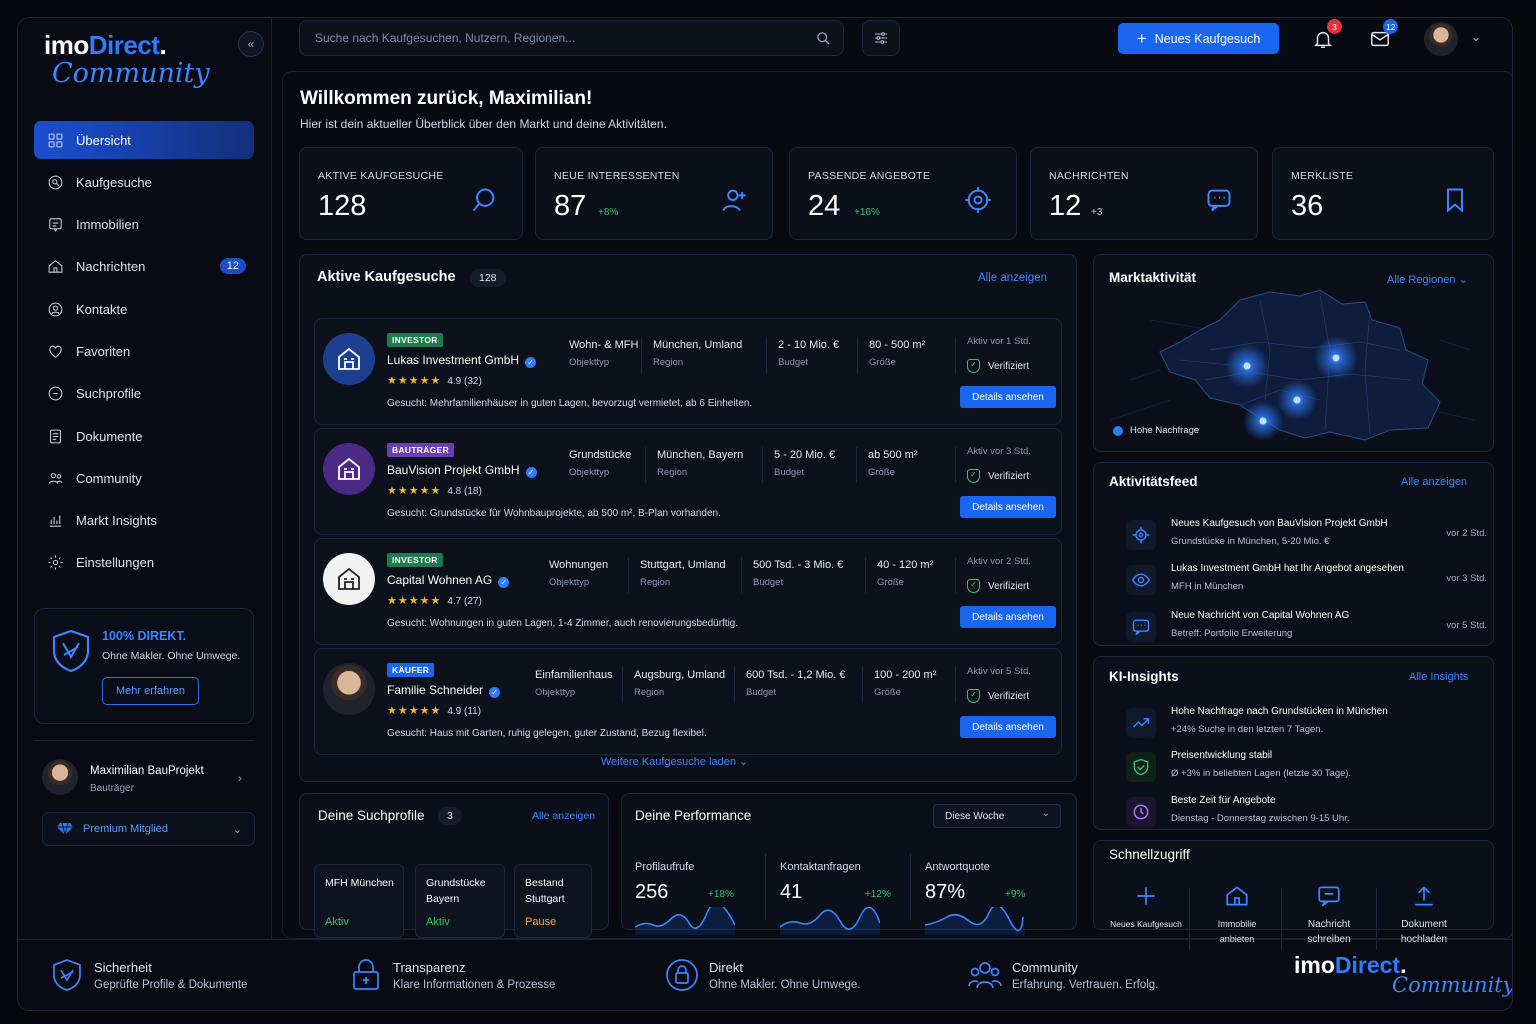 Image resolution: width=1536 pixels, height=1024 pixels. I want to click on chat-icon, so click(1219, 200).